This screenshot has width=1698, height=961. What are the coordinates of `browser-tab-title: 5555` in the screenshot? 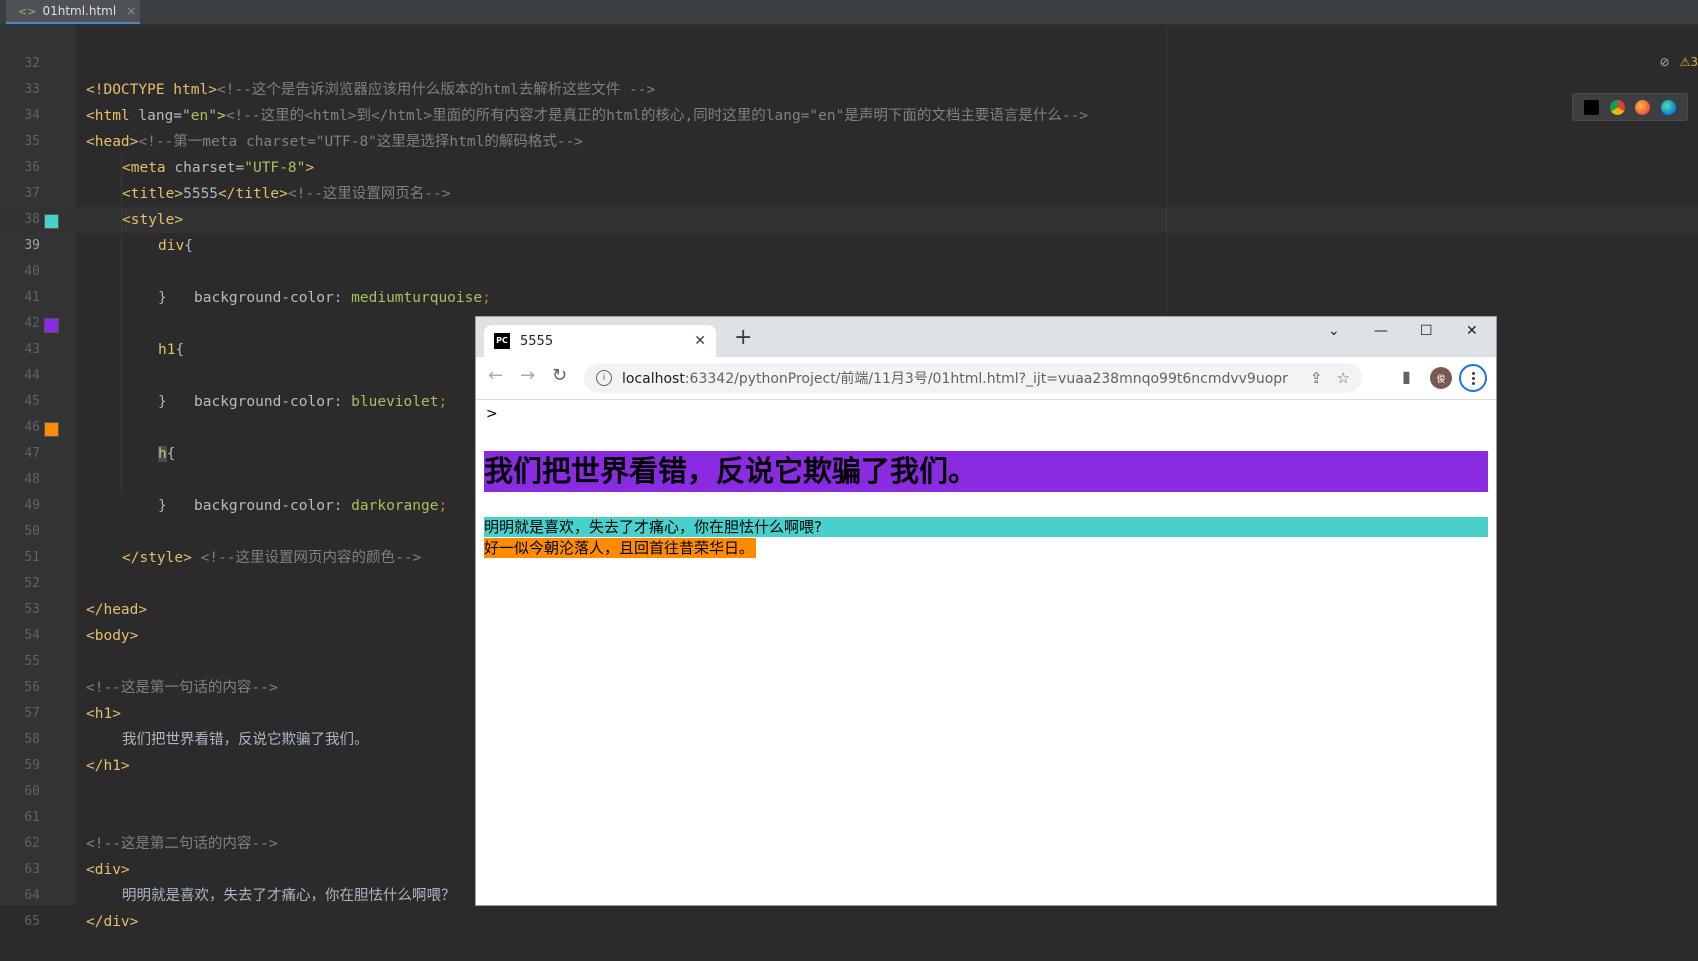 It's located at (537, 341).